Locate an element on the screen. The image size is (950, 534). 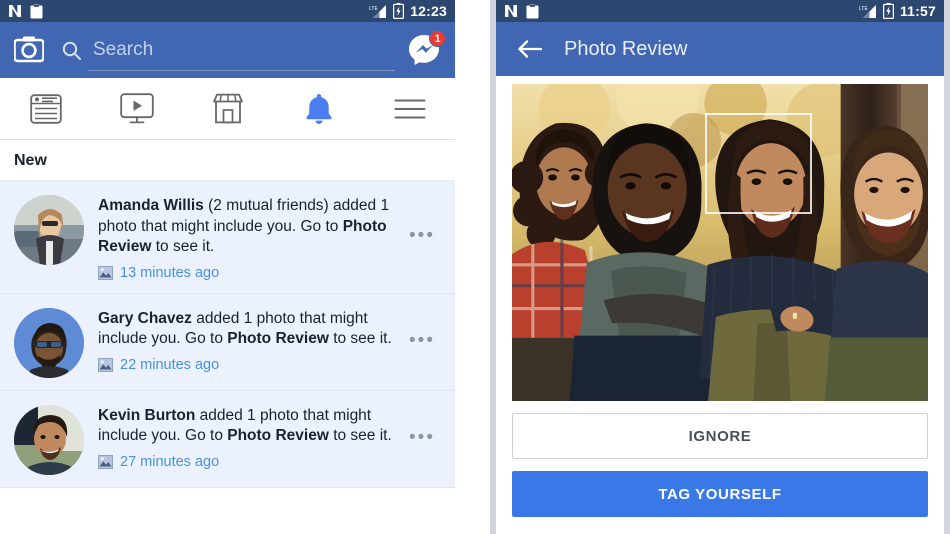
search-icon is located at coordinates (71, 50).